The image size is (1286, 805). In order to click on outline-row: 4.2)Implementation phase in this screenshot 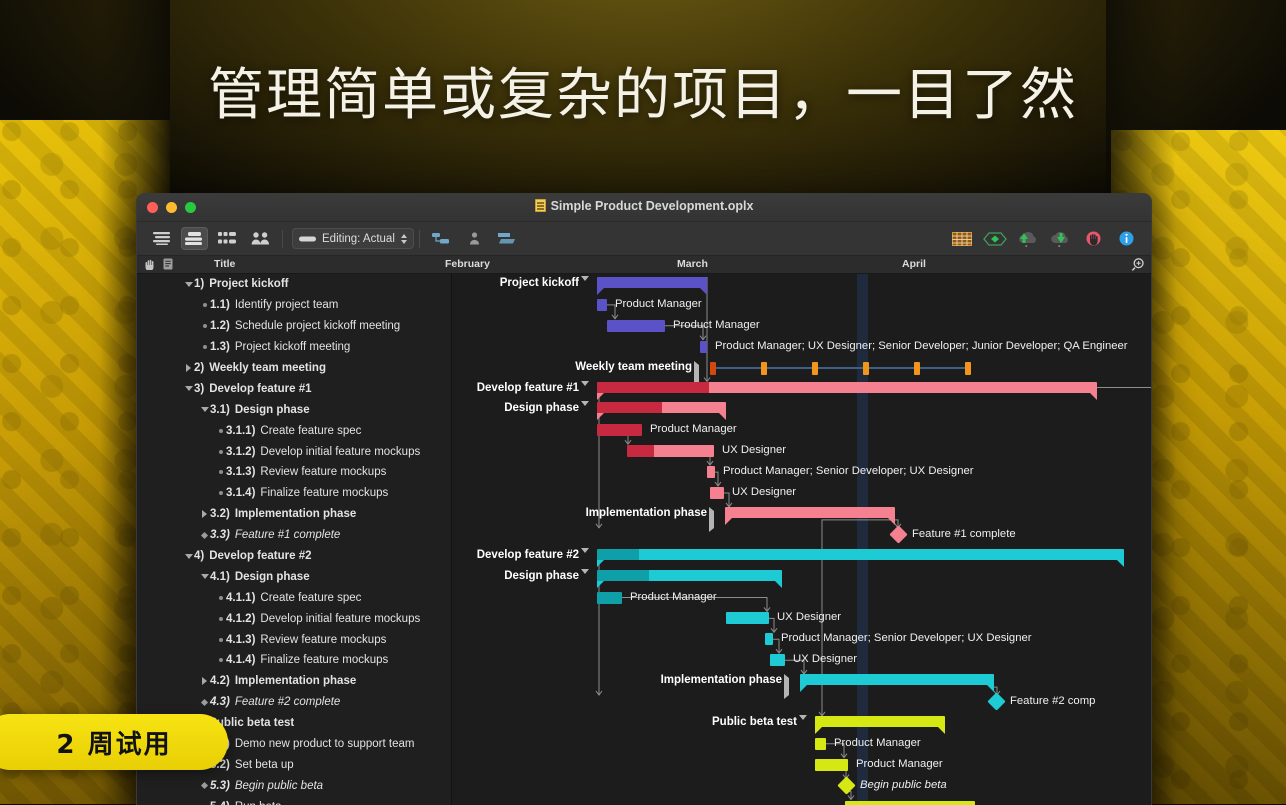, I will do `click(294, 681)`.